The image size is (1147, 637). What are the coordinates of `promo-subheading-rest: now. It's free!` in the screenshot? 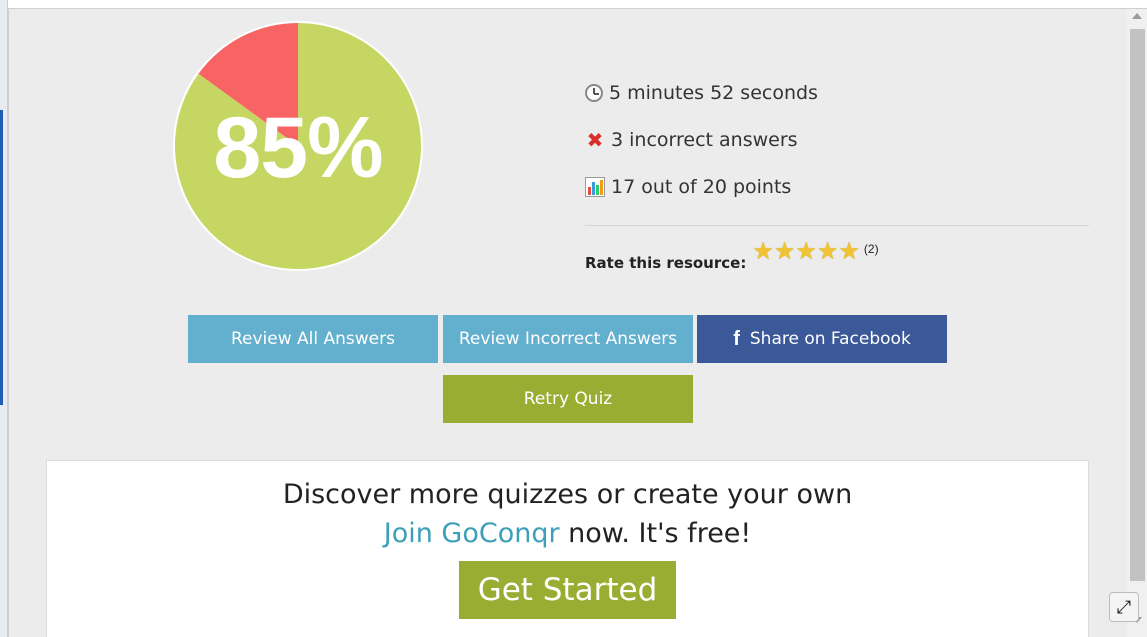 It's located at (655, 533).